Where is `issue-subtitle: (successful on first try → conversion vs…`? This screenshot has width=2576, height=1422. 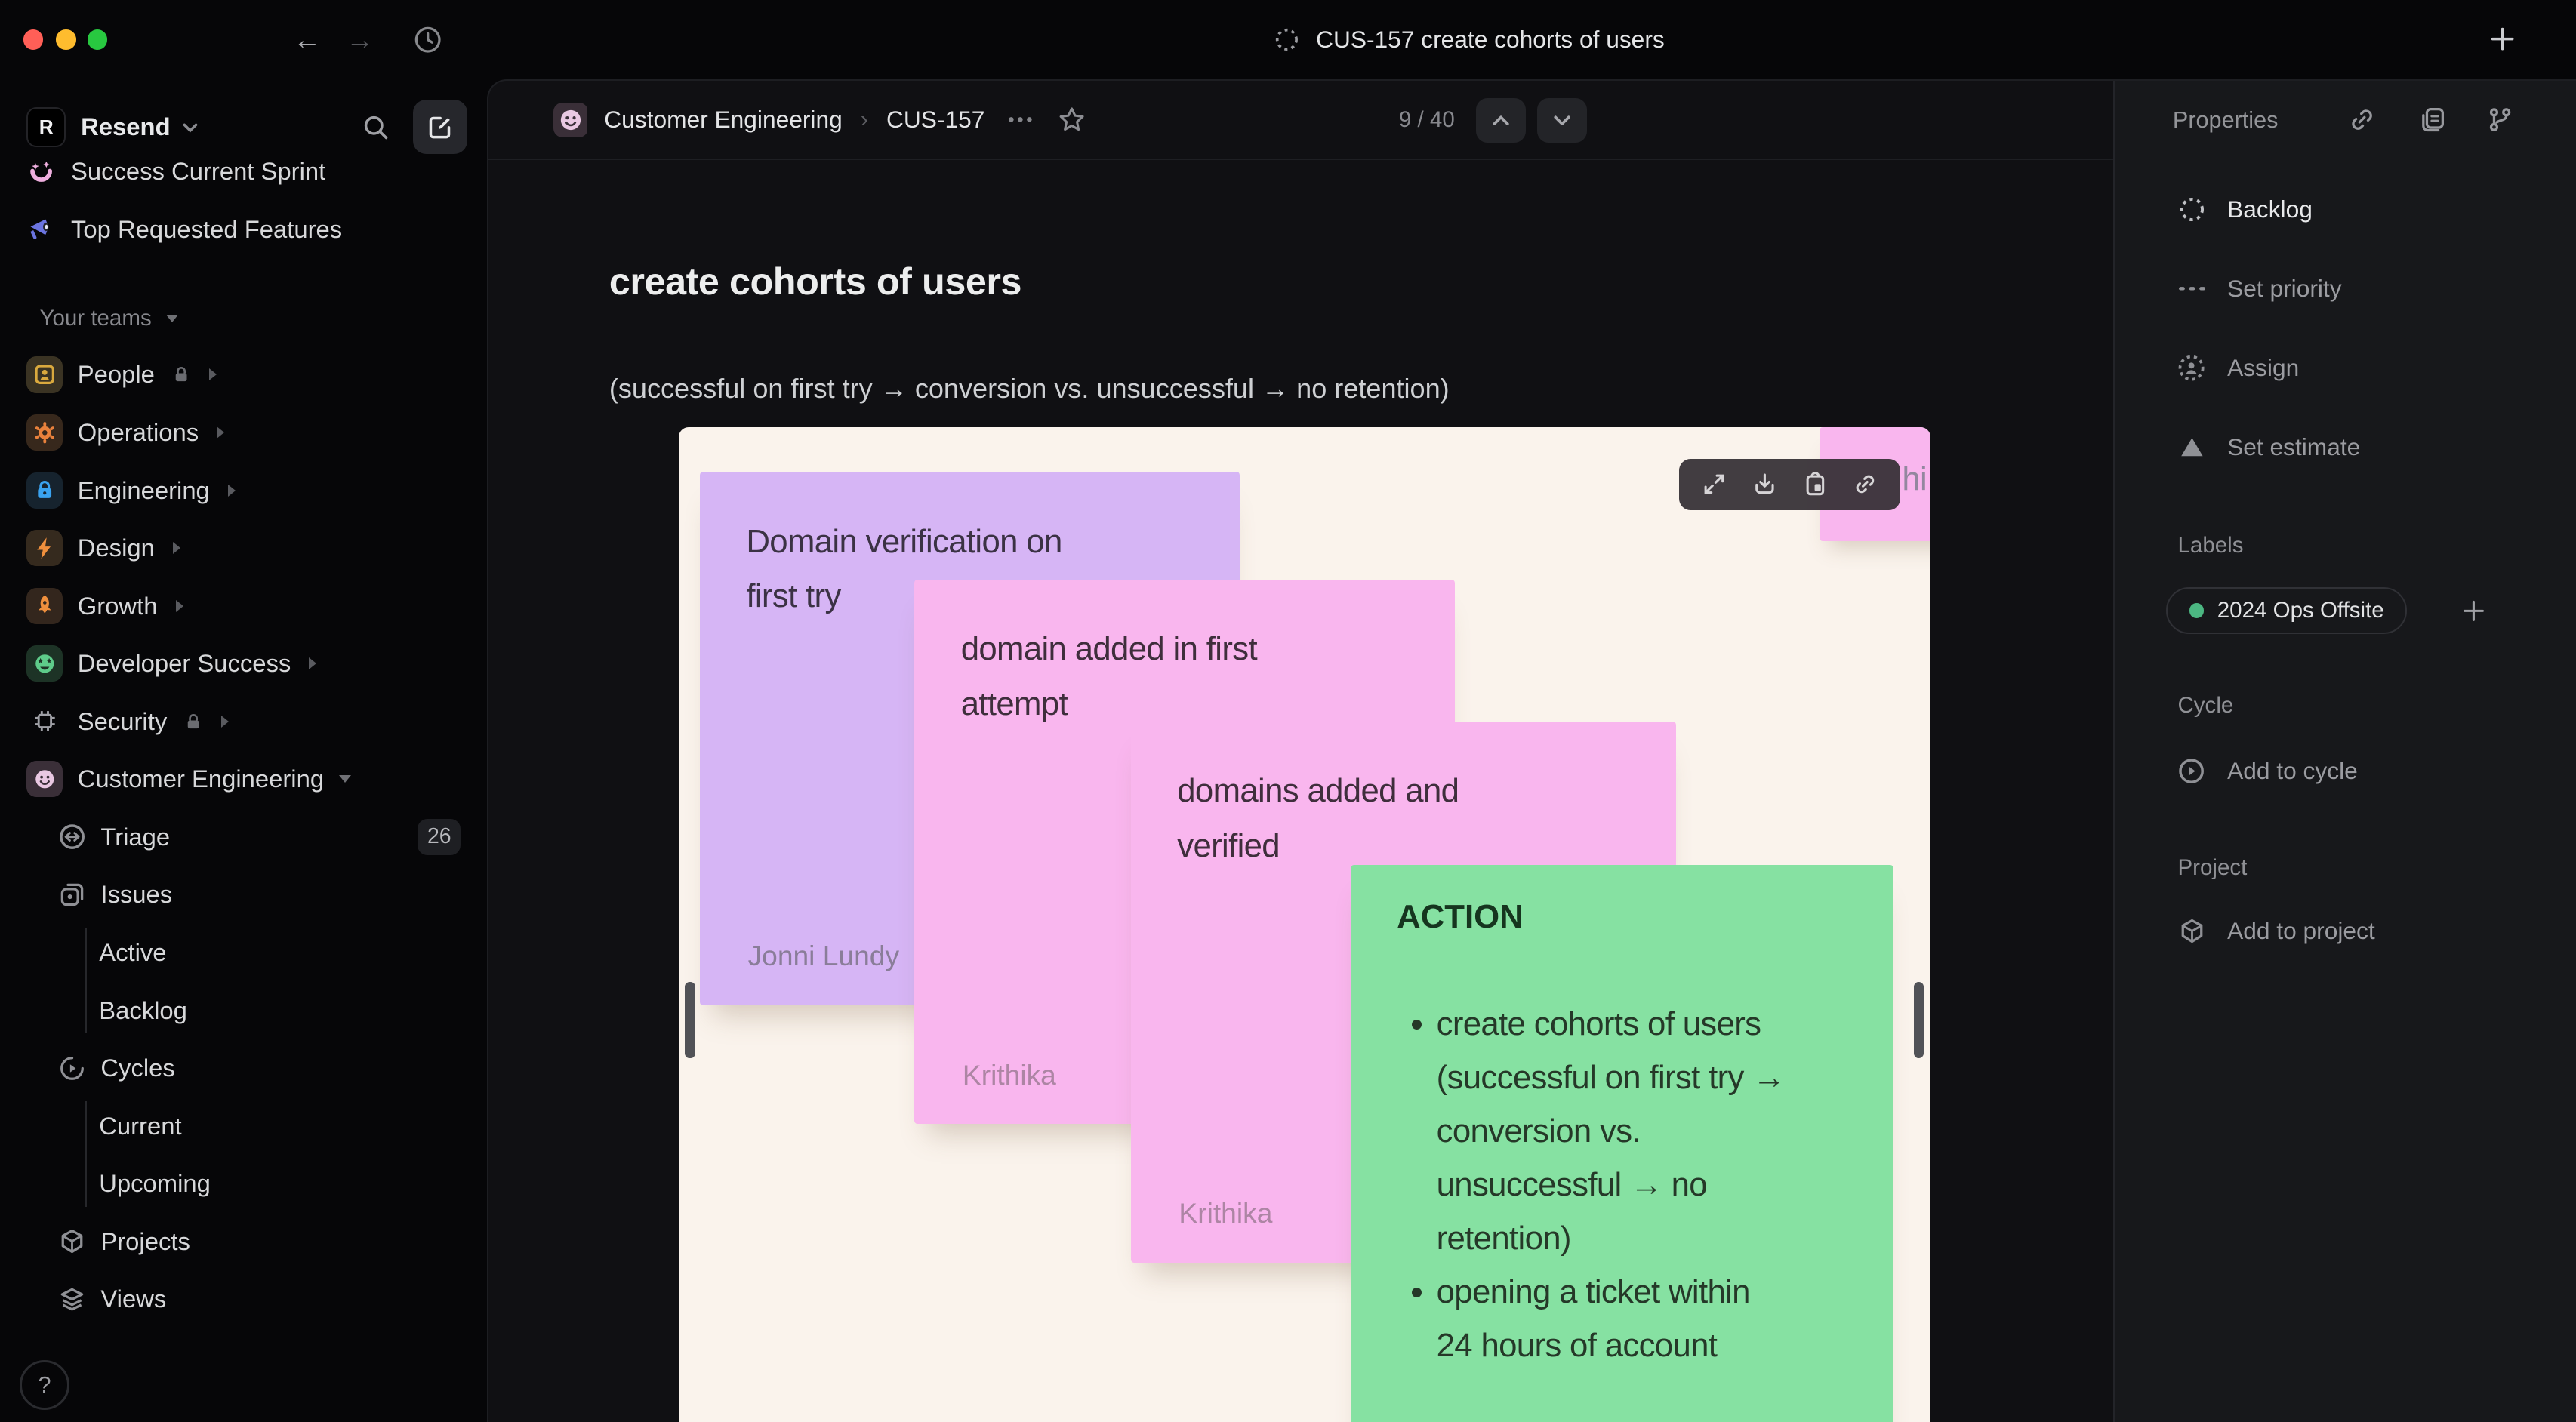 issue-subtitle: (successful on first try → conversion vs… is located at coordinates (1029, 389).